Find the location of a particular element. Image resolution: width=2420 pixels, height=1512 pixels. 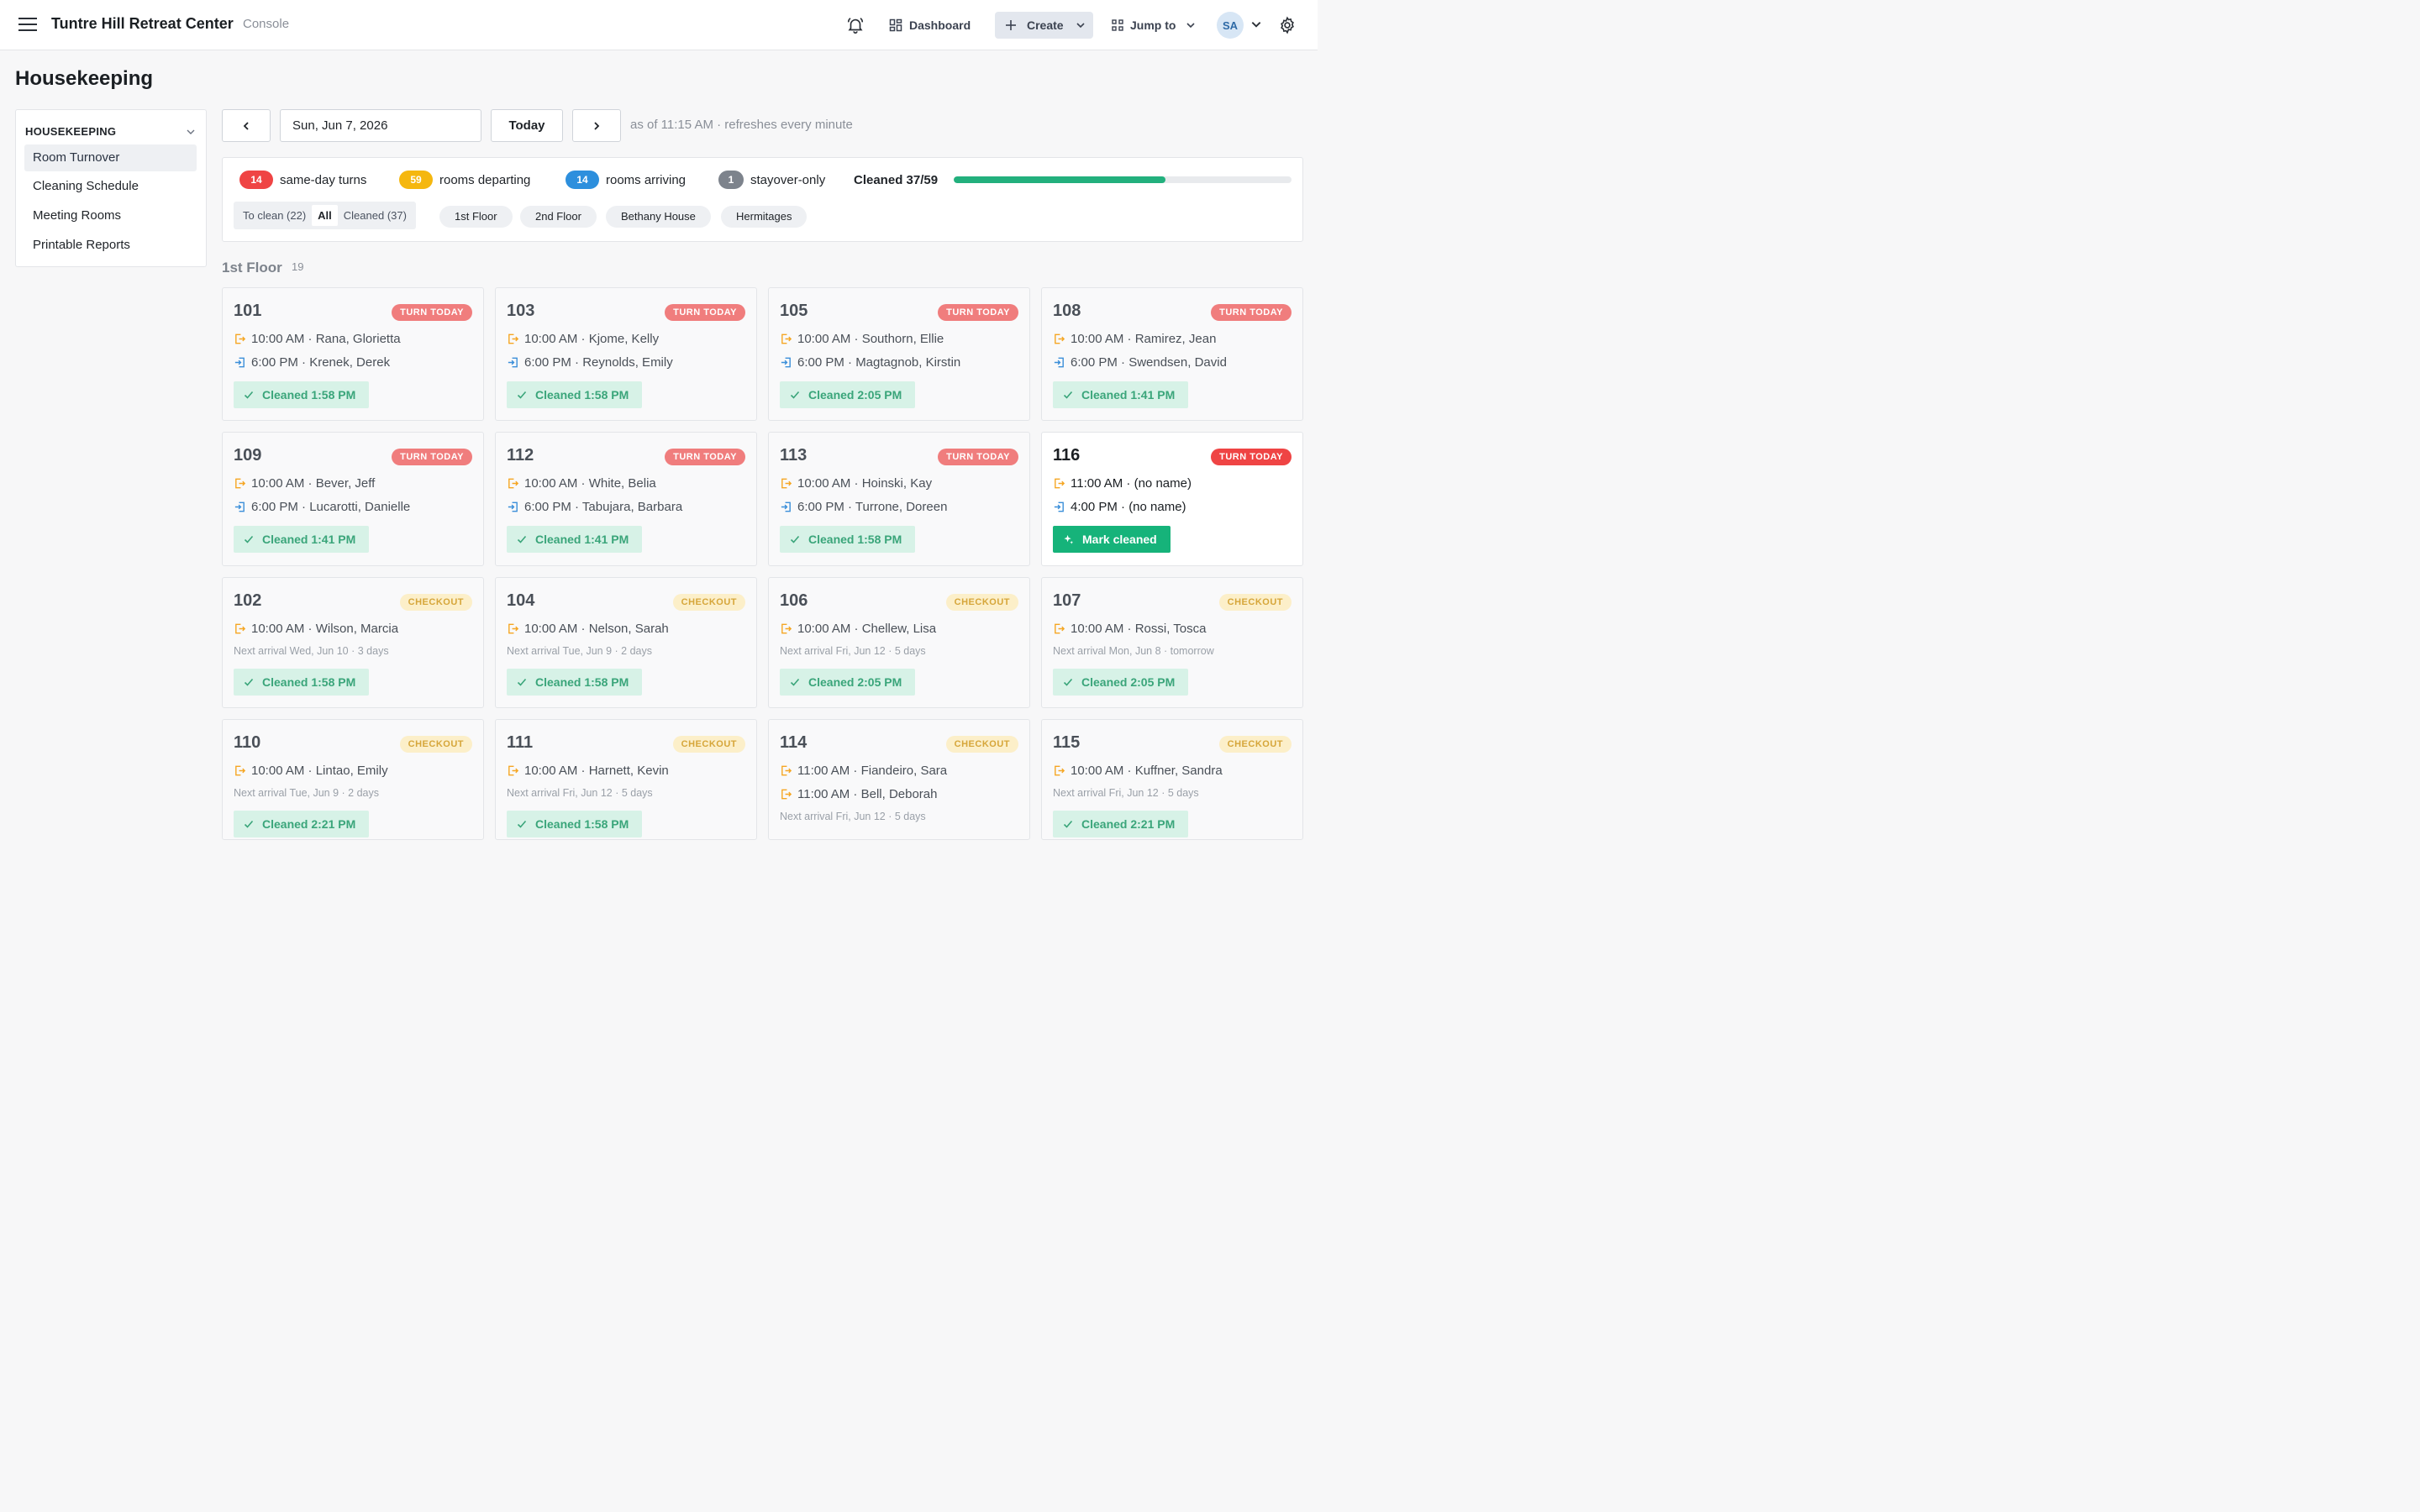

sidebar-section-title: HOUSEKEEPING is located at coordinates (70, 131).